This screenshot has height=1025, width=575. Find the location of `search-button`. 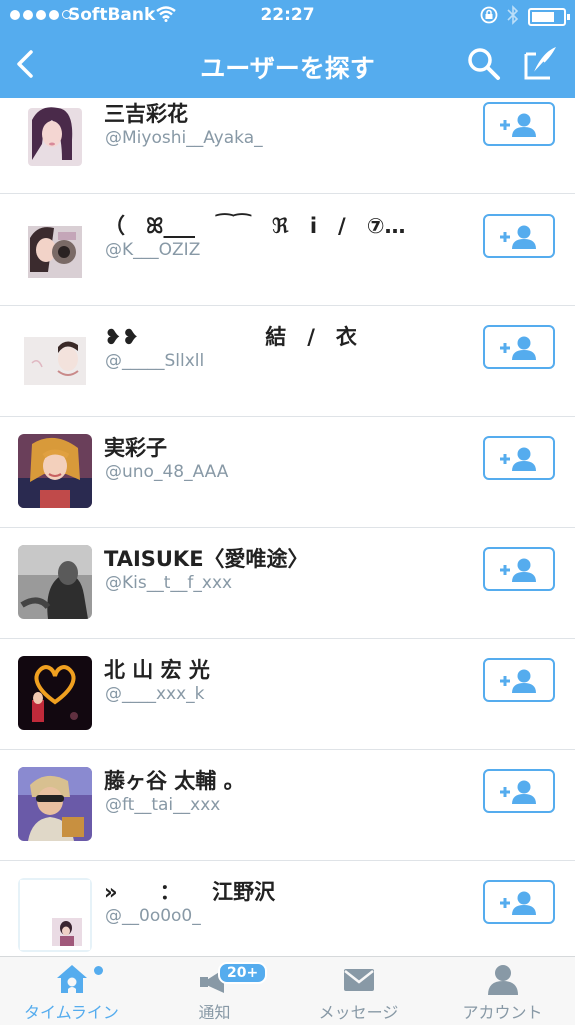

search-button is located at coordinates (484, 64).